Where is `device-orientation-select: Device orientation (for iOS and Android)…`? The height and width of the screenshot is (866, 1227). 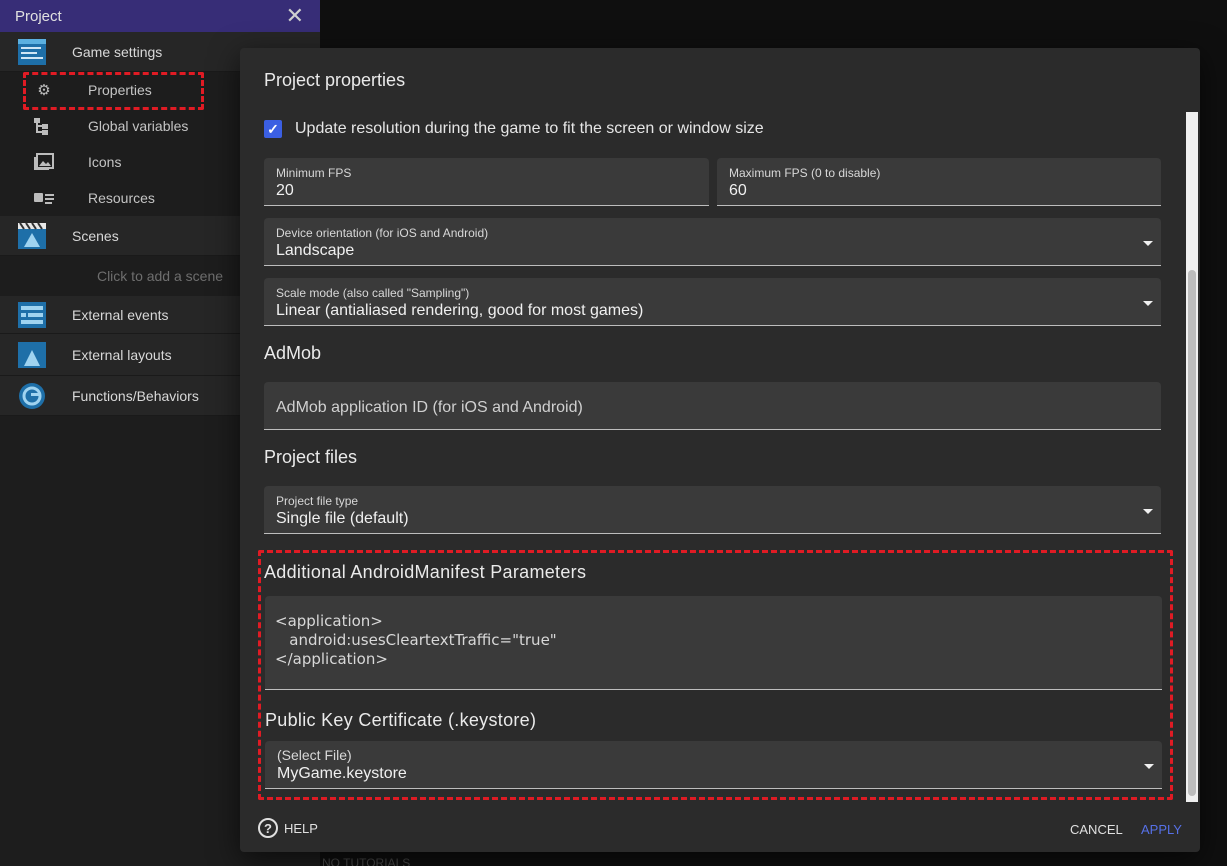 device-orientation-select: Device orientation (for iOS and Android)… is located at coordinates (712, 242).